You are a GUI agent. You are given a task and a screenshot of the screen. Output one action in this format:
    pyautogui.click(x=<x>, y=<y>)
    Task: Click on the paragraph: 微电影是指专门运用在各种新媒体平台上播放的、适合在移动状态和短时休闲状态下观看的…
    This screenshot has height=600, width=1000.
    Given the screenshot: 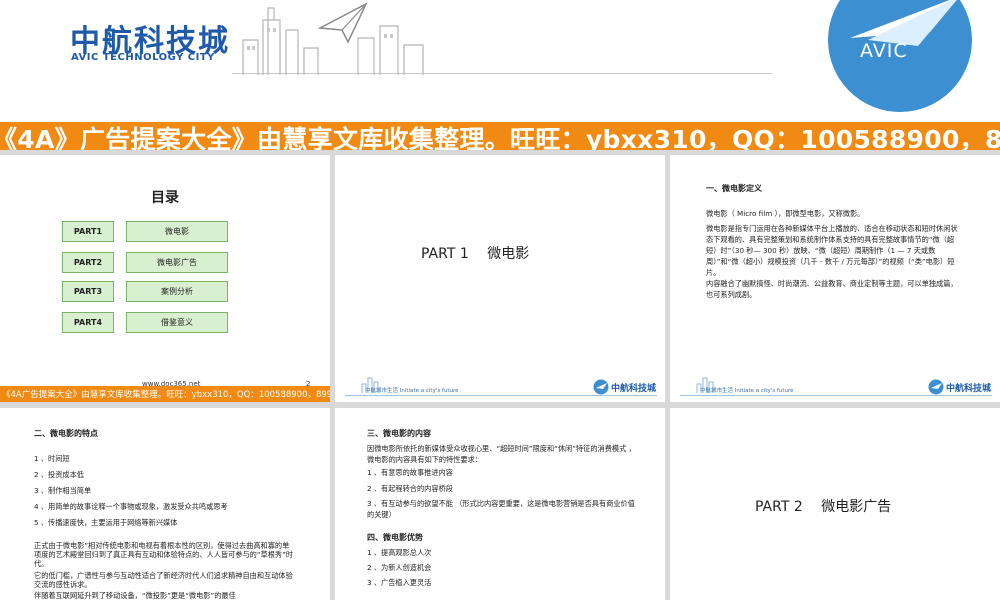 What is the action you would take?
    pyautogui.click(x=832, y=250)
    